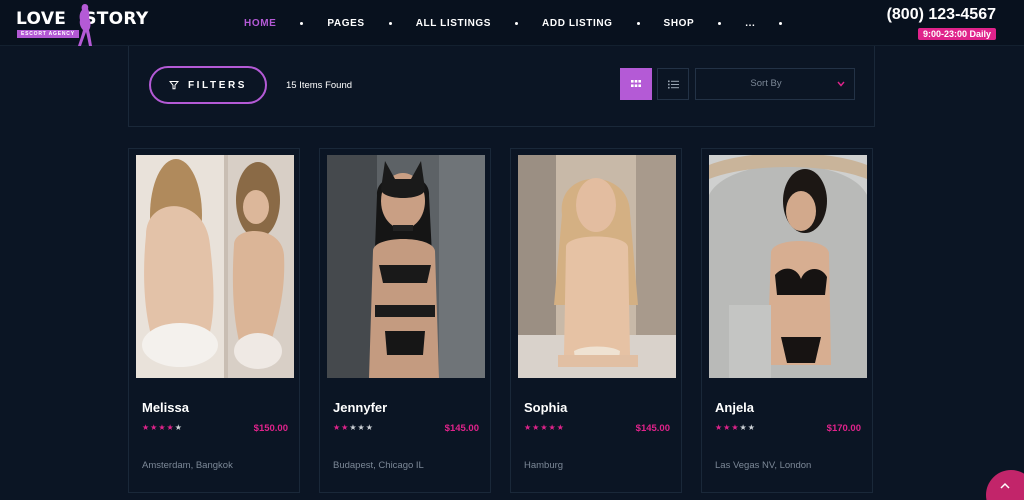 The height and width of the screenshot is (500, 1024). What do you see at coordinates (187, 465) in the screenshot?
I see `listing-location: Amsterdam, Bangkok` at bounding box center [187, 465].